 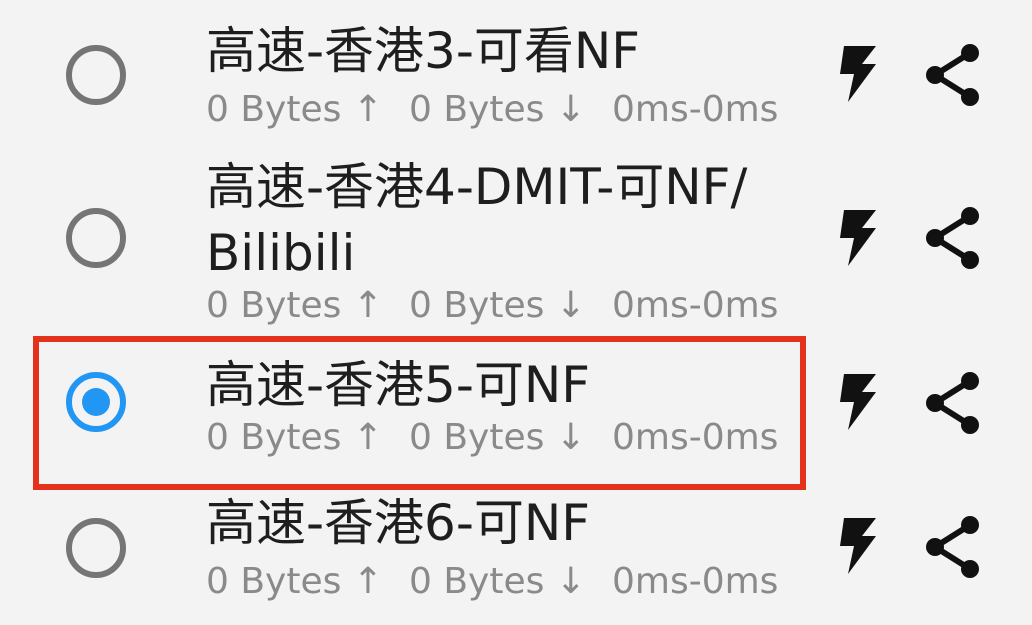 I want to click on radio-dot, so click(x=96, y=402).